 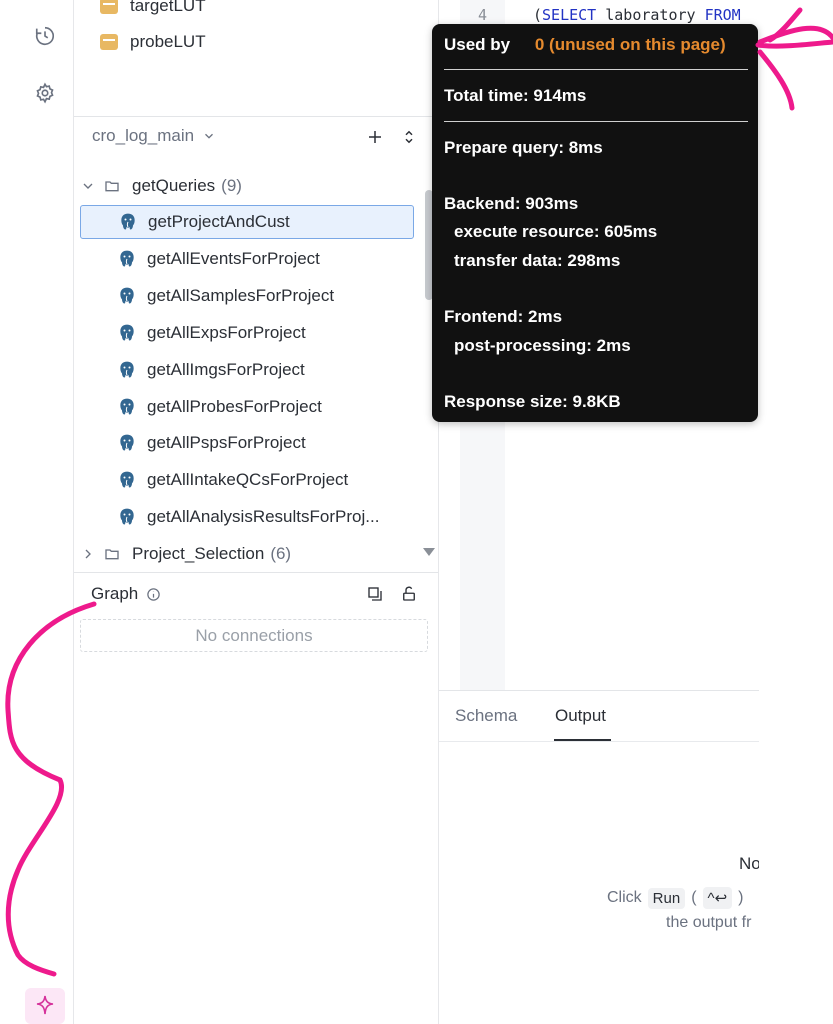 I want to click on output-hint-line2: the output fr, so click(x=709, y=922).